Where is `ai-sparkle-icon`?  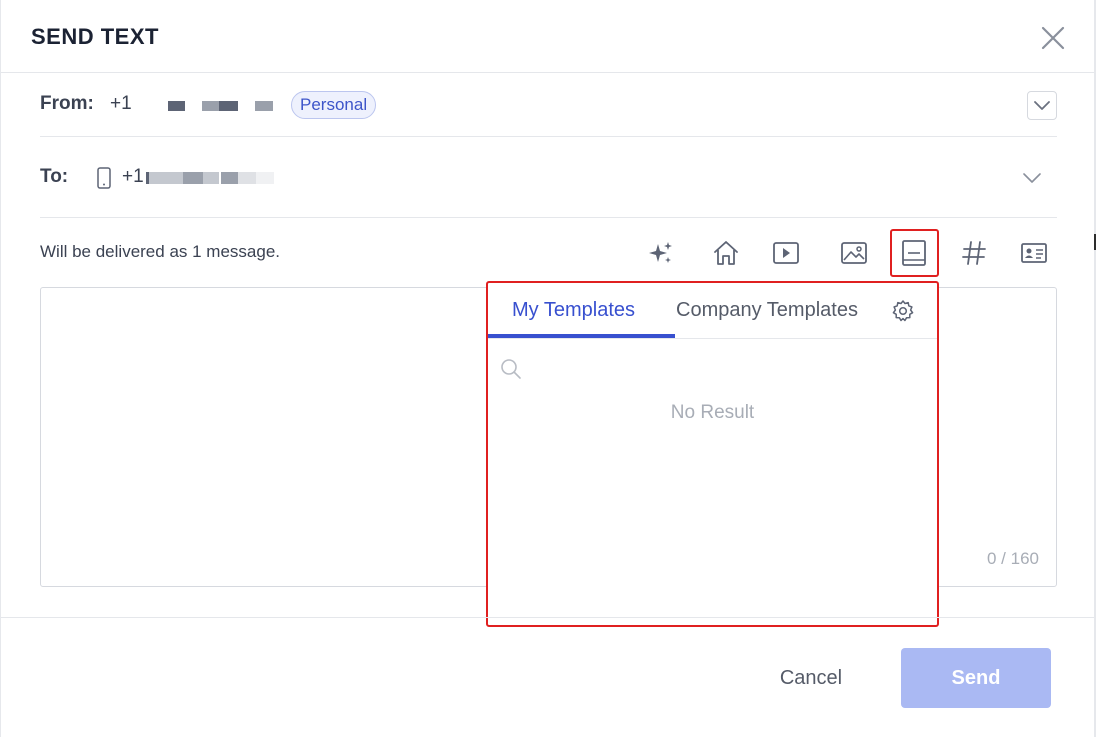
ai-sparkle-icon is located at coordinates (661, 253).